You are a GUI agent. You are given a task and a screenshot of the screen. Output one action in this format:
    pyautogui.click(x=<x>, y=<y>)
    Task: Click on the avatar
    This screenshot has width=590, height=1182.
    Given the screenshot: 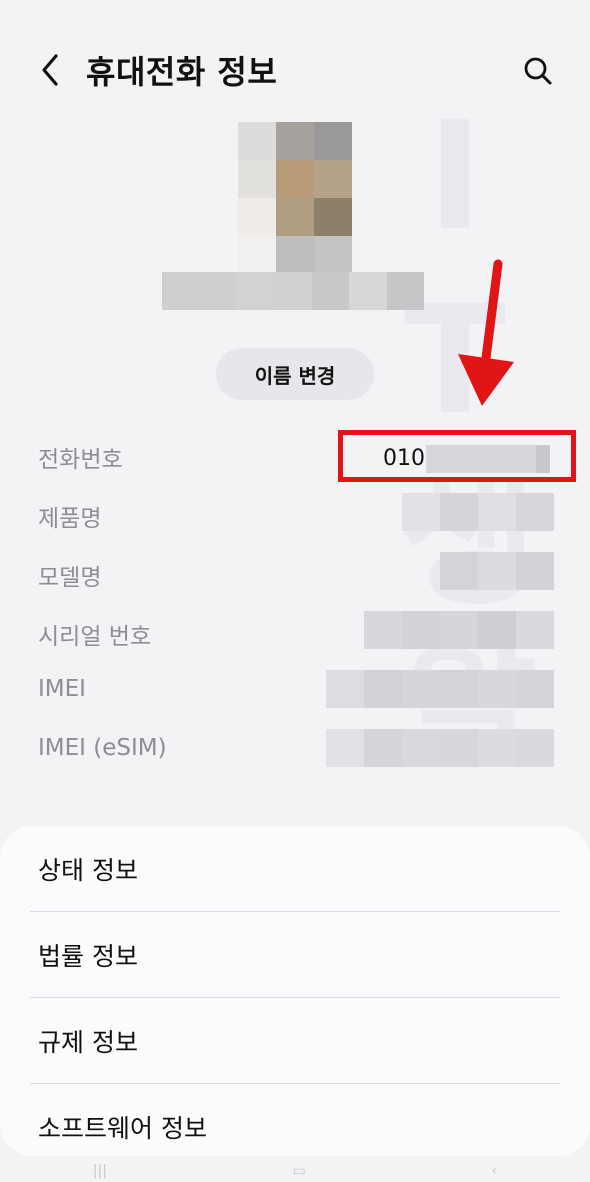 What is the action you would take?
    pyautogui.click(x=295, y=198)
    